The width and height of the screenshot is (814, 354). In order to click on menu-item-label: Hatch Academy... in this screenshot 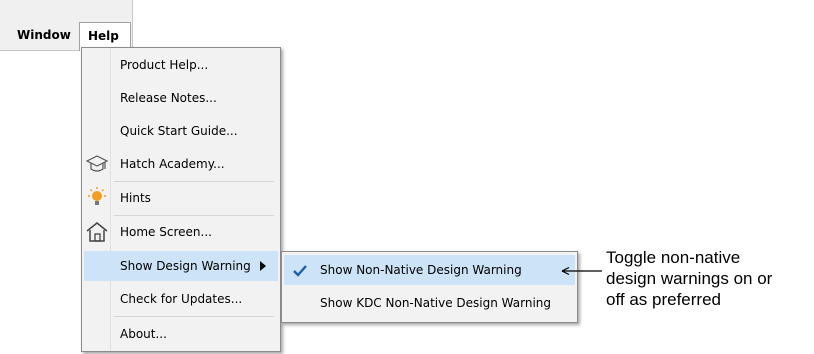, I will do `click(172, 164)`.